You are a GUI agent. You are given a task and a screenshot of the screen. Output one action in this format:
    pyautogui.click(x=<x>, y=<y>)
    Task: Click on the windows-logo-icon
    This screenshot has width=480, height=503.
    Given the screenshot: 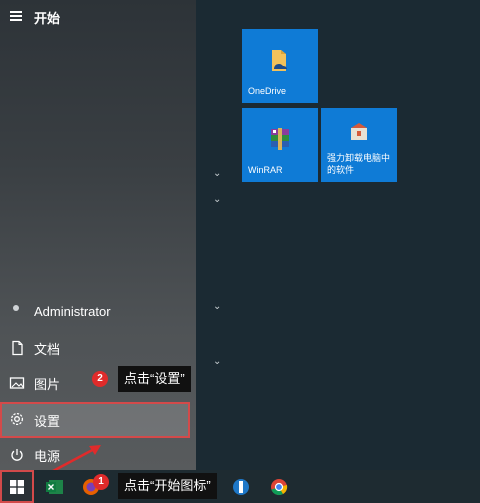 What is the action you would take?
    pyautogui.click(x=17, y=487)
    